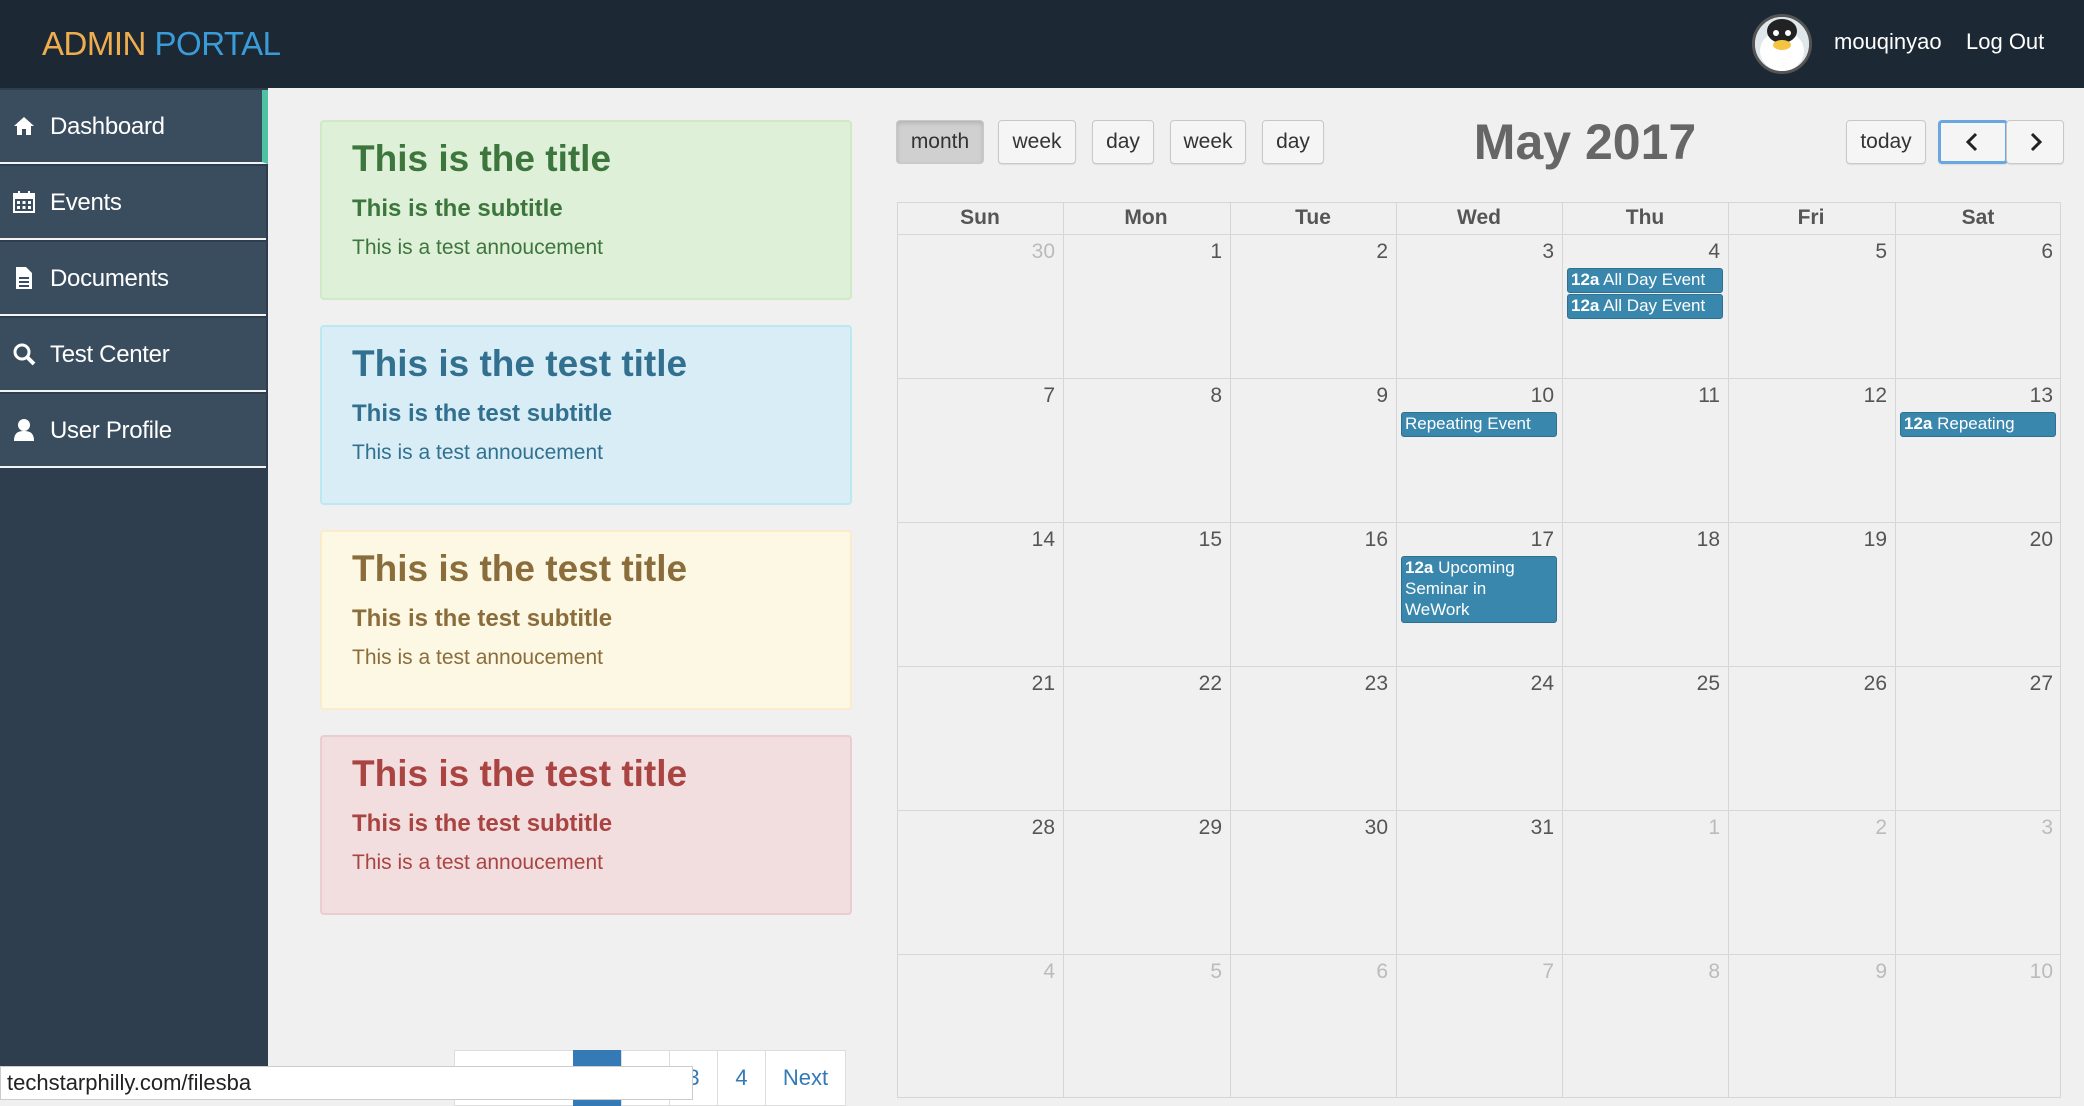  What do you see at coordinates (2005, 42) in the screenshot?
I see `logout-link: Log Out` at bounding box center [2005, 42].